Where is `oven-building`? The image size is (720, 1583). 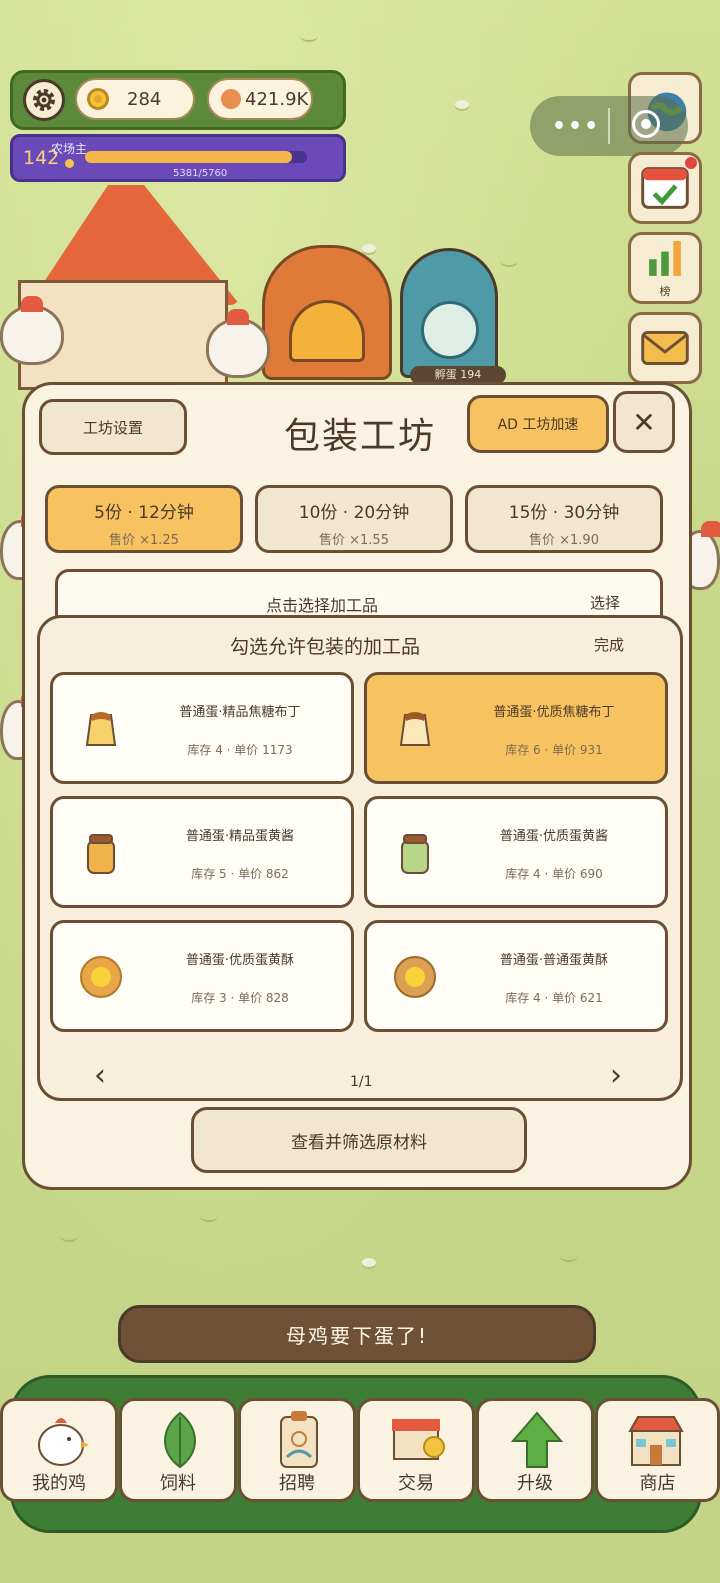 oven-building is located at coordinates (327, 312).